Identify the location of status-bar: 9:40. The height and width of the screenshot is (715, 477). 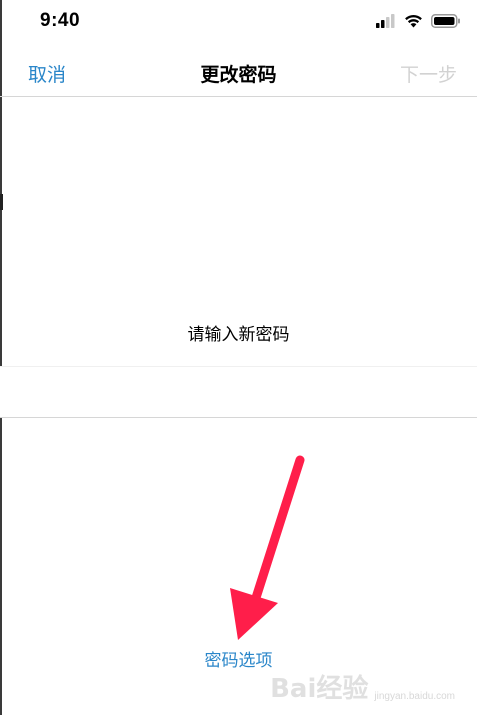
(238, 23).